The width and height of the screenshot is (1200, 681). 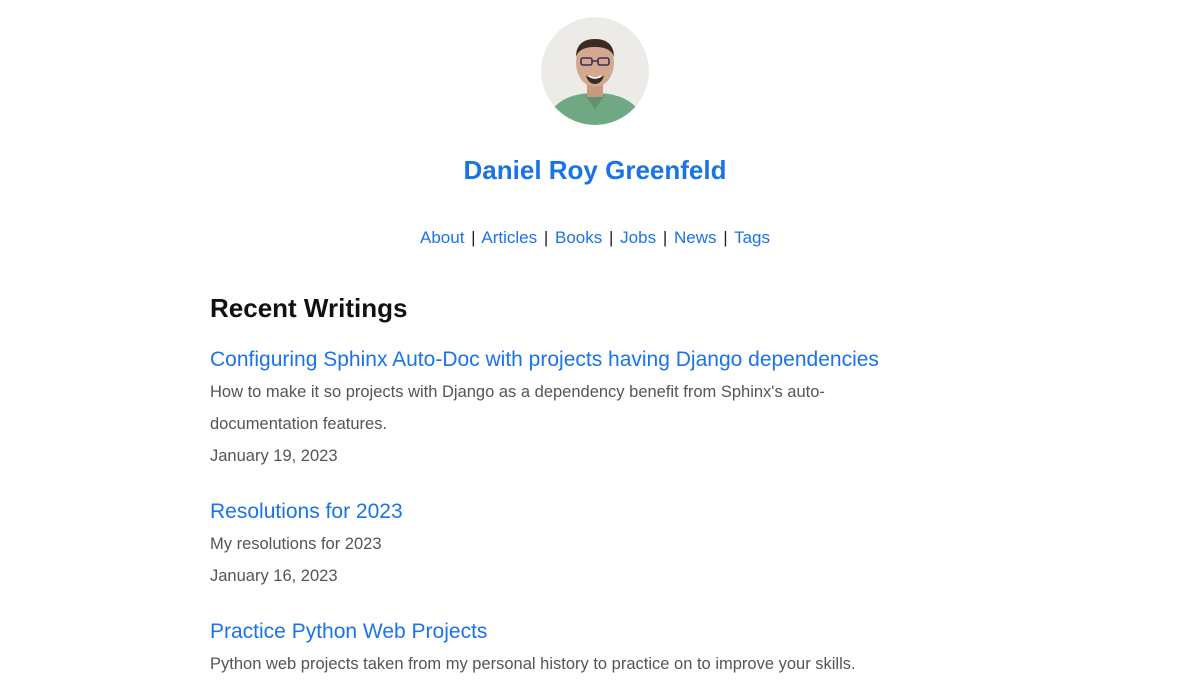 What do you see at coordinates (274, 456) in the screenshot?
I see `post-date: January 19, 2023` at bounding box center [274, 456].